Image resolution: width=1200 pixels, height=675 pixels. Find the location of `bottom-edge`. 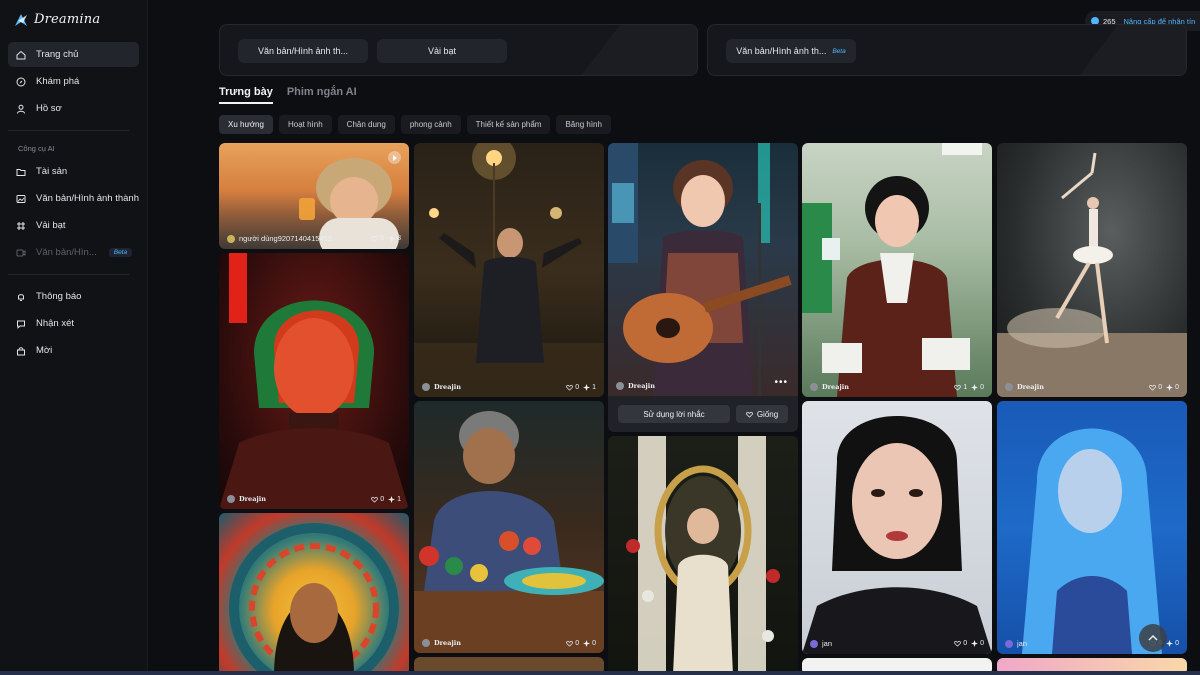

bottom-edge is located at coordinates (600, 673).